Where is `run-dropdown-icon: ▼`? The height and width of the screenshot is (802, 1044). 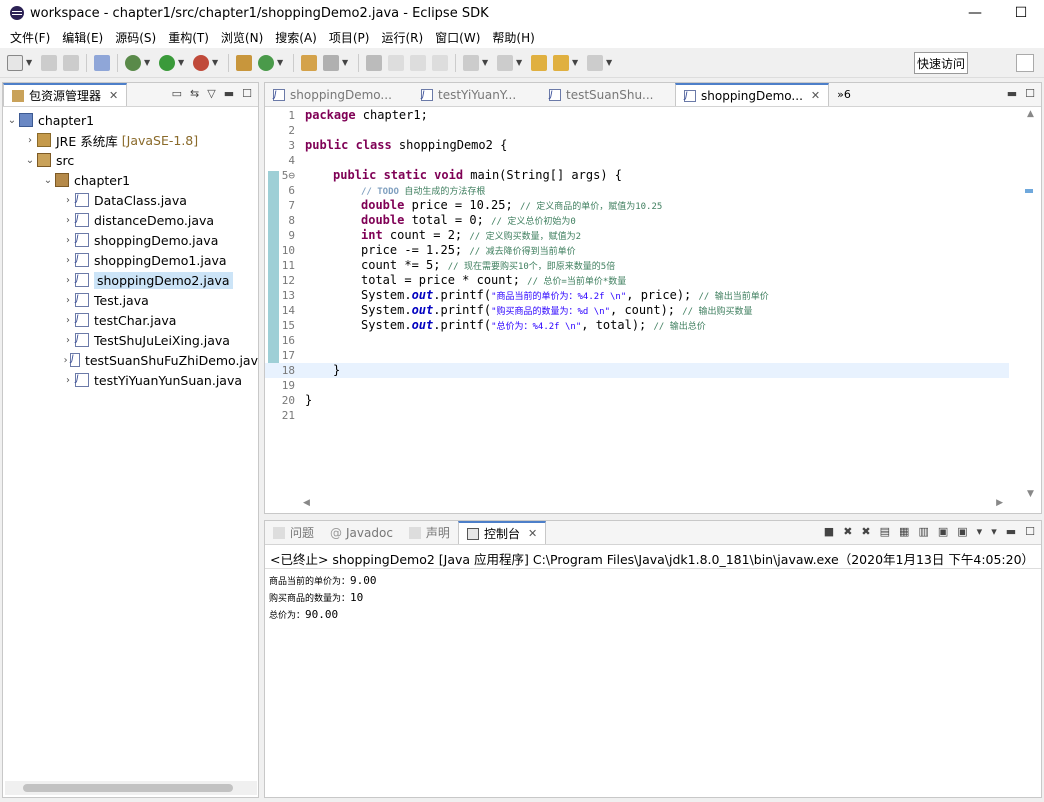
run-dropdown-icon: ▼ is located at coordinates (182, 62).